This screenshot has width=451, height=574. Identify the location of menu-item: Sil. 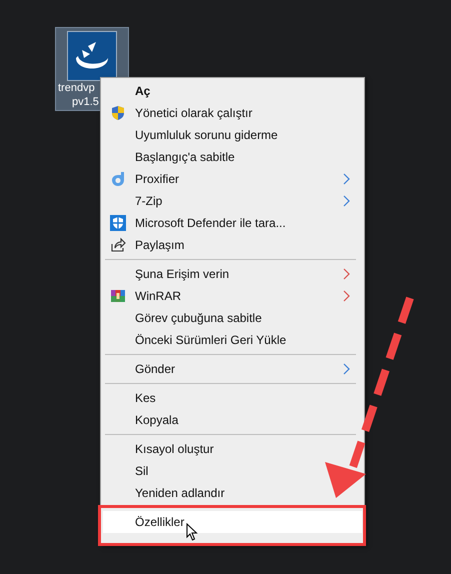
(232, 471).